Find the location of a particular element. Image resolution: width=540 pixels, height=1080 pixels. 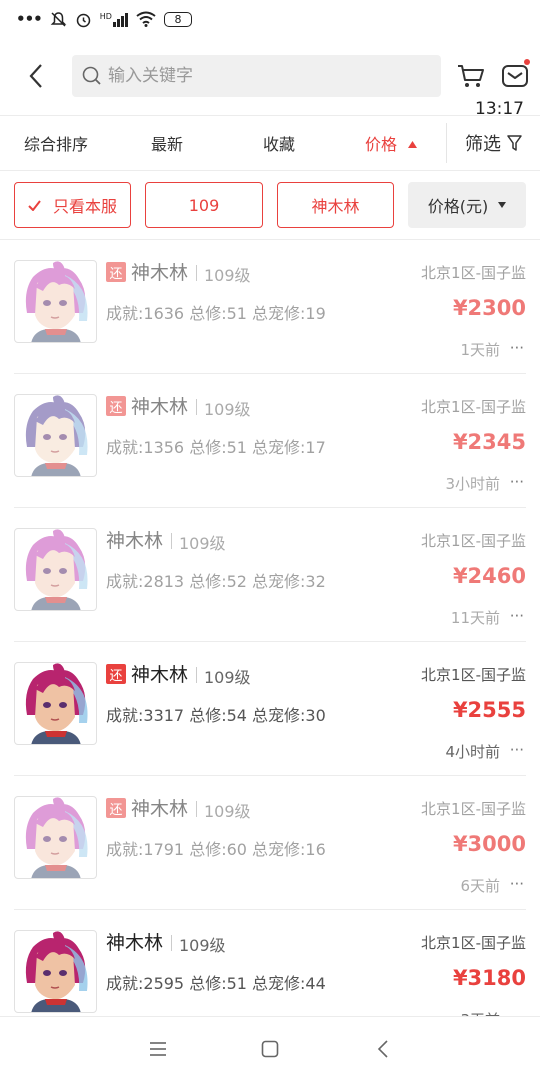

character-stats: 成就:1636 总修:51 总宠修:19 is located at coordinates (216, 313).